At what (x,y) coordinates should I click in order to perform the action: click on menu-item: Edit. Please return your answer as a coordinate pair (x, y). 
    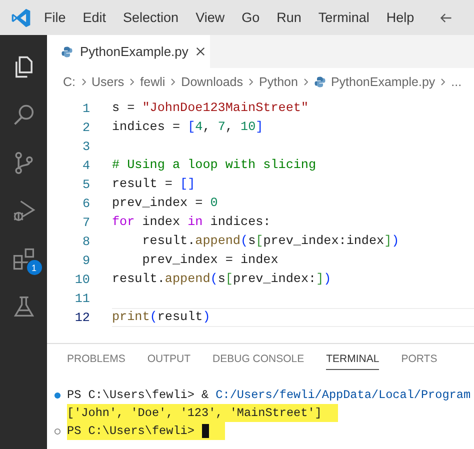
    Looking at the image, I should click on (94, 17).